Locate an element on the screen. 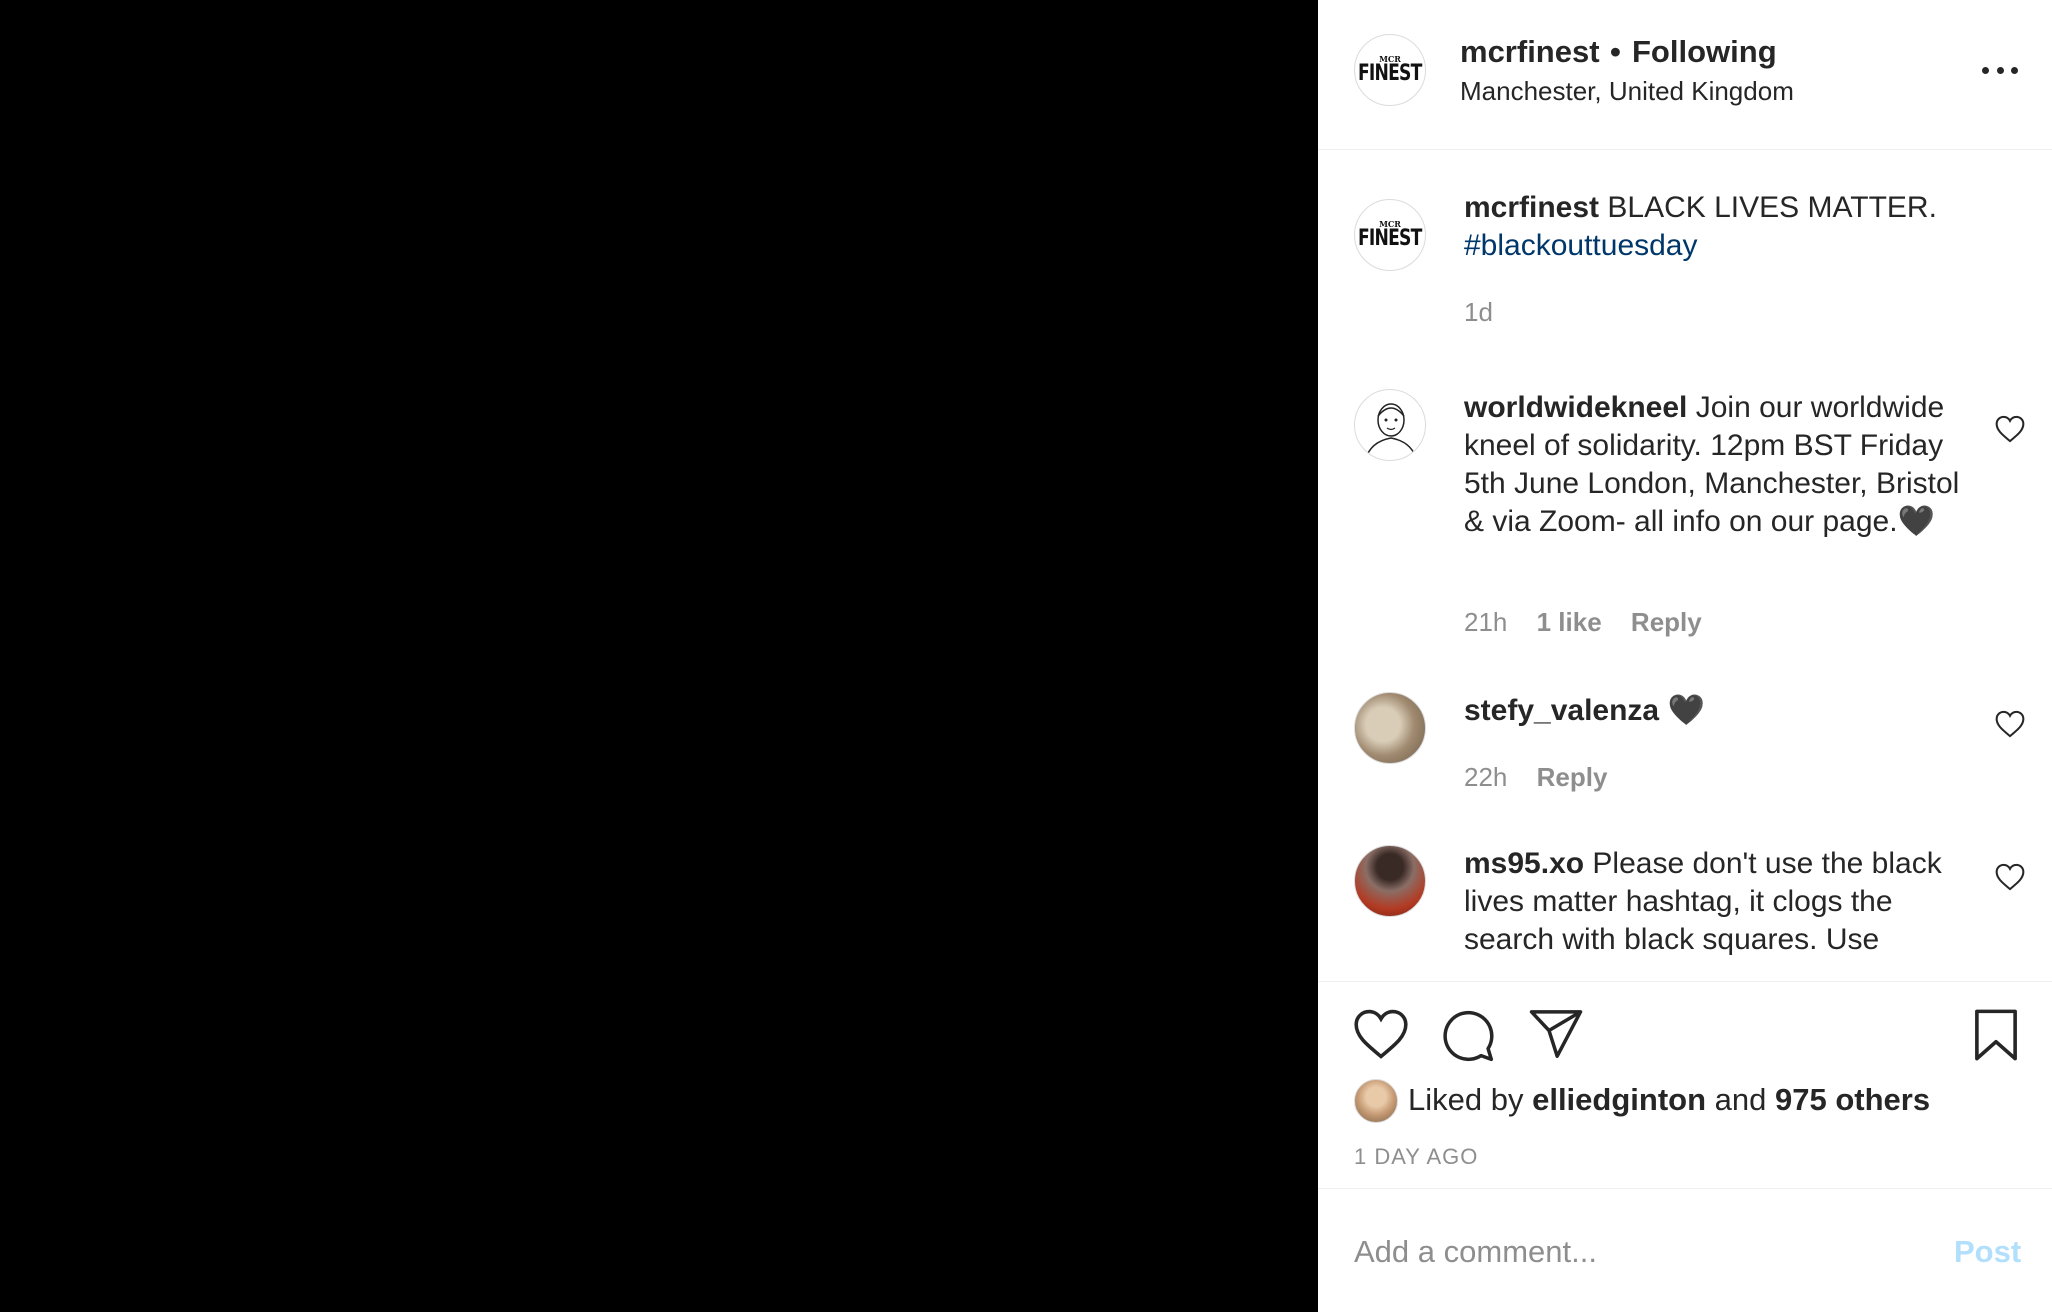 Image resolution: width=2052 pixels, height=1312 pixels. caption-username-link: mcrfinest is located at coordinates (1531, 207).